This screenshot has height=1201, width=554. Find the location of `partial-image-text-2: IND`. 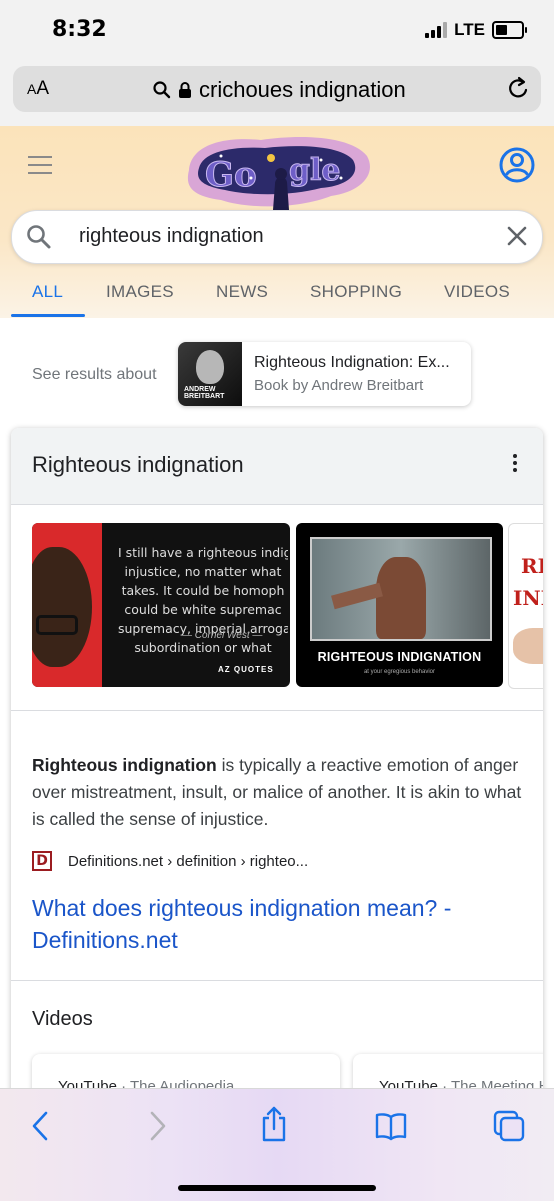

partial-image-text-2: IND is located at coordinates (528, 598).